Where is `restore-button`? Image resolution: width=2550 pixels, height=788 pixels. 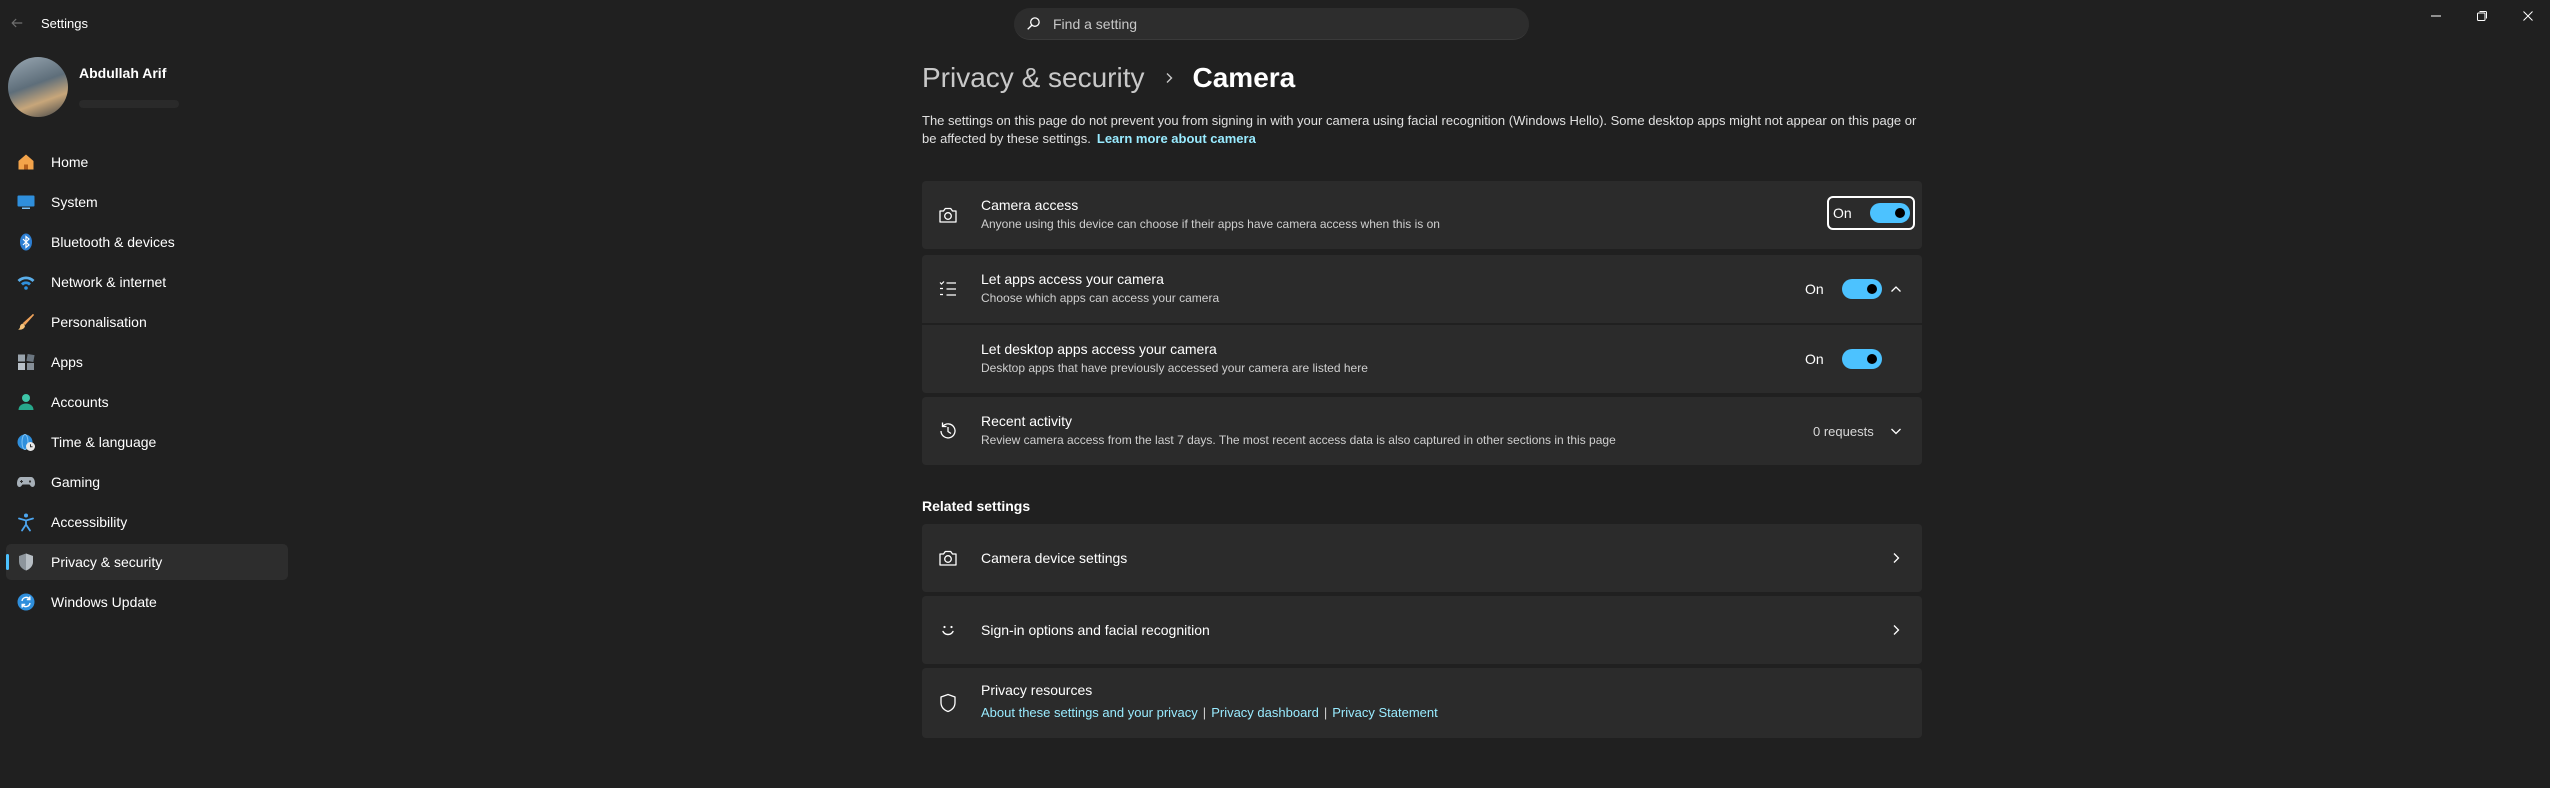
restore-button is located at coordinates (2482, 16).